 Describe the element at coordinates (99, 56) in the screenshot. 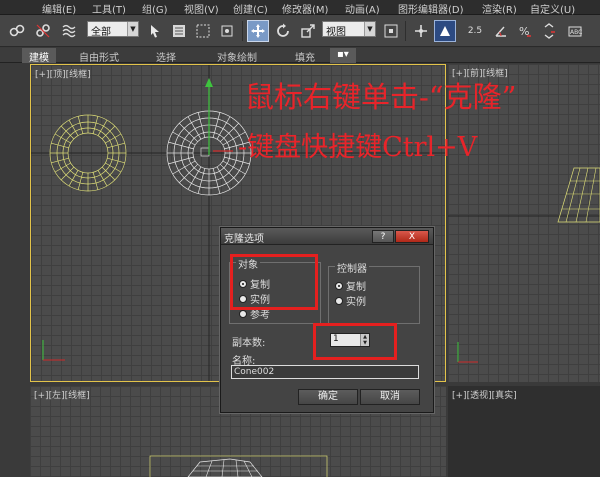

I see `tab-freeform: 自由形式` at that location.